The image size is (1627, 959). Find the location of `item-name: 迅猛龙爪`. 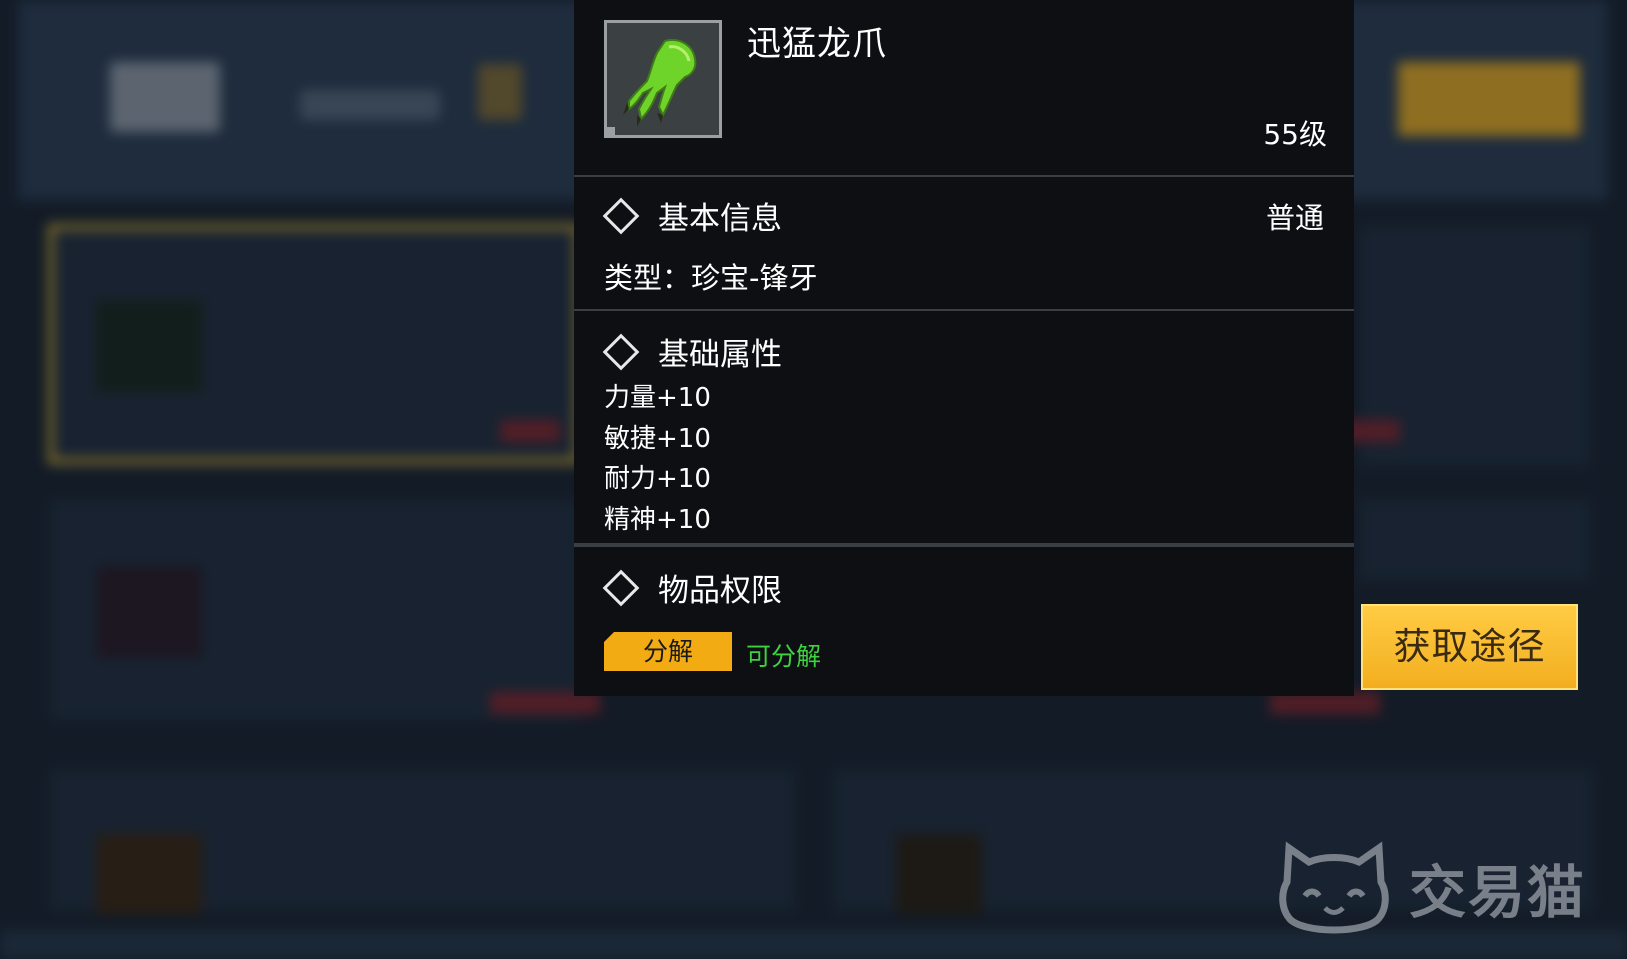

item-name: 迅猛龙爪 is located at coordinates (817, 44).